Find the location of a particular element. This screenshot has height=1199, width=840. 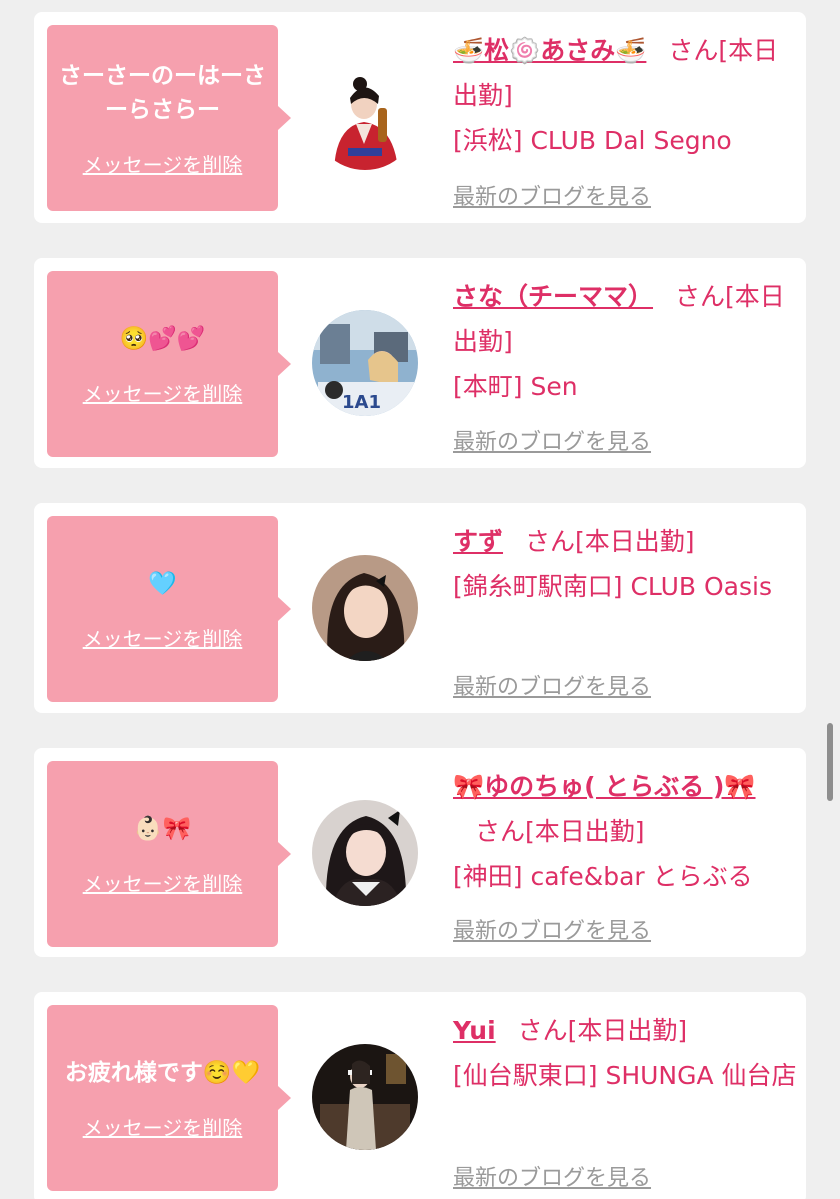

cast-info: 🍜松🍥あさみ🍜 さん[本日出勤] [浜松] CLUB Dal Segno is located at coordinates (625, 95).